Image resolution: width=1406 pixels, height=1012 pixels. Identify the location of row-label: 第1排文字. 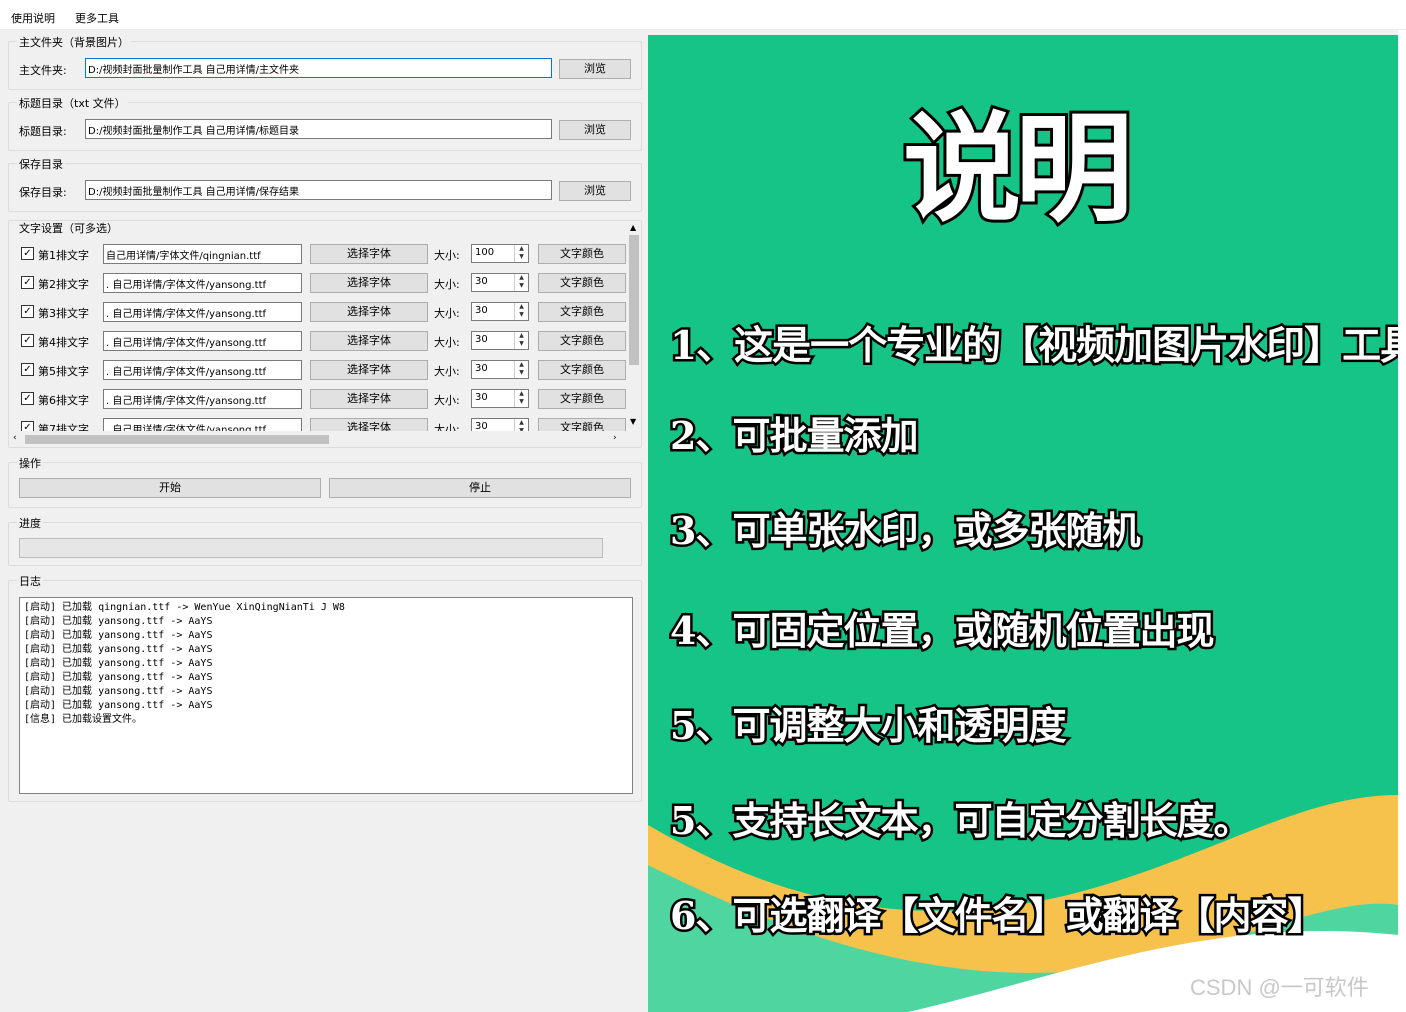
(63, 255).